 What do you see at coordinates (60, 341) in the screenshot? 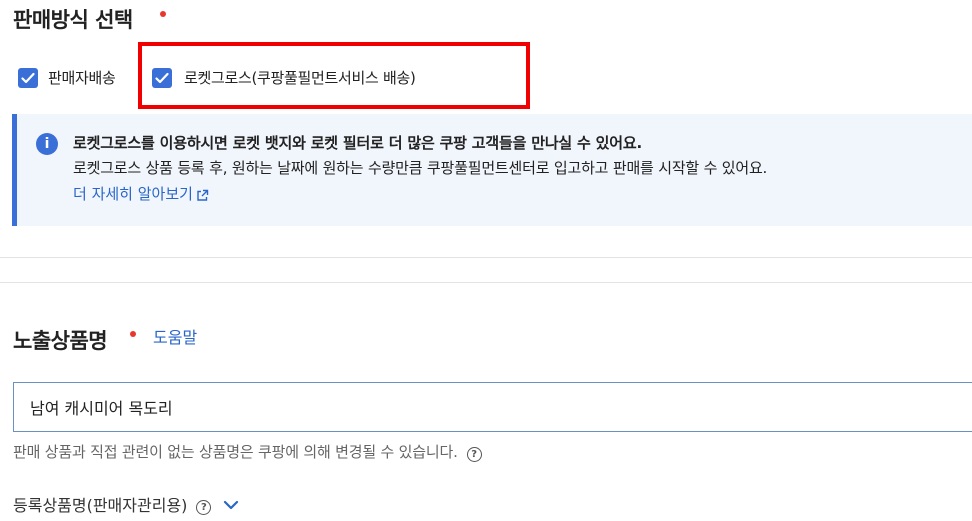
I see `product-name-title: 노출상품명` at bounding box center [60, 341].